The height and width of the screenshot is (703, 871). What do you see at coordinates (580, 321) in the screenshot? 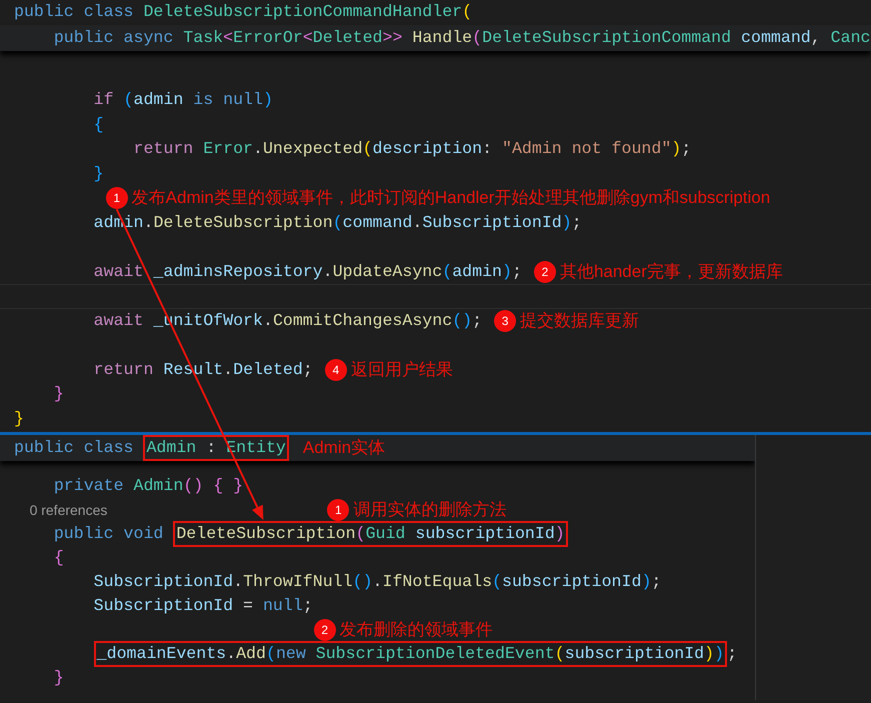
I see `annotation-text: 提交数据库更新` at bounding box center [580, 321].